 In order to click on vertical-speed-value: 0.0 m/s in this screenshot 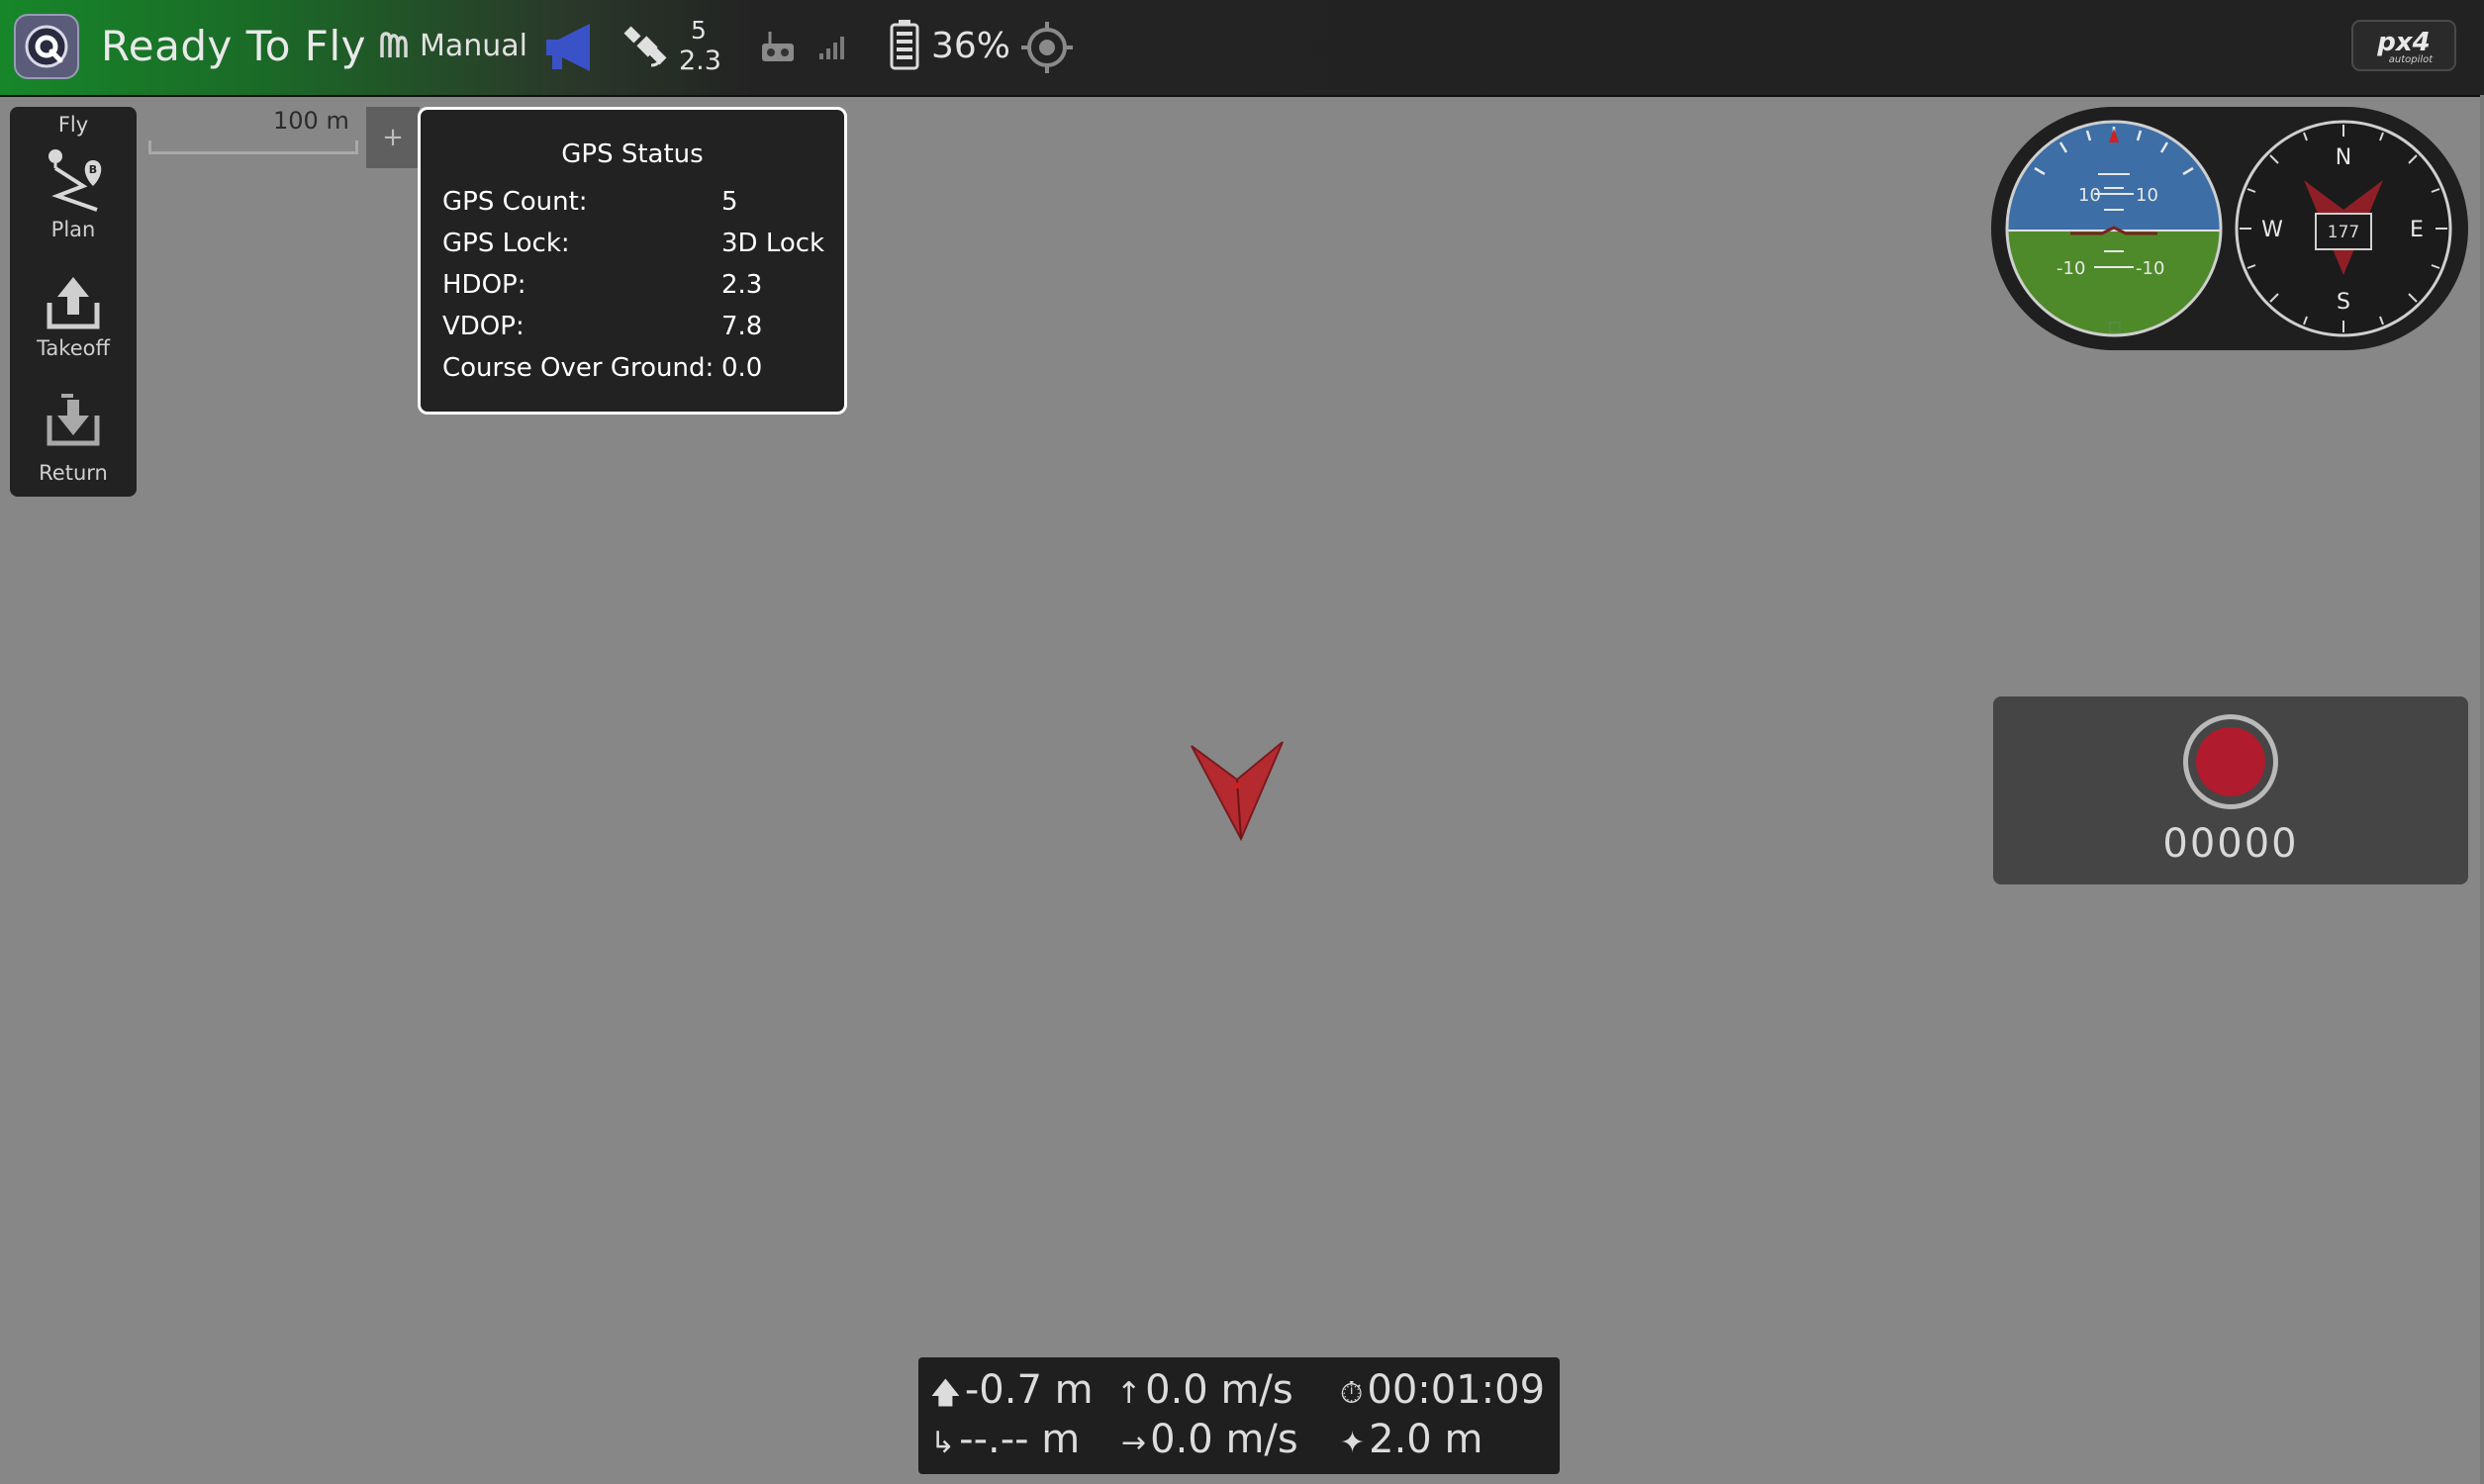, I will do `click(1219, 1390)`.